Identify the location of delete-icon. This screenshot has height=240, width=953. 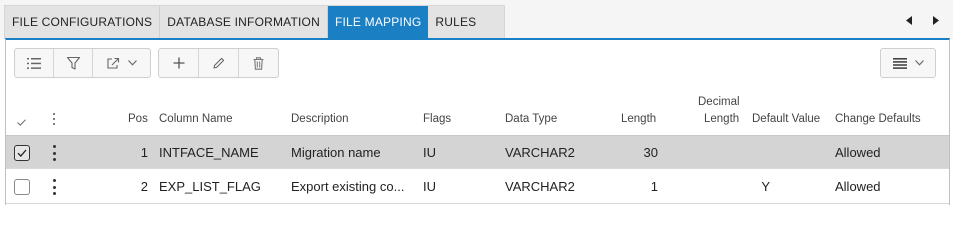
(258, 63).